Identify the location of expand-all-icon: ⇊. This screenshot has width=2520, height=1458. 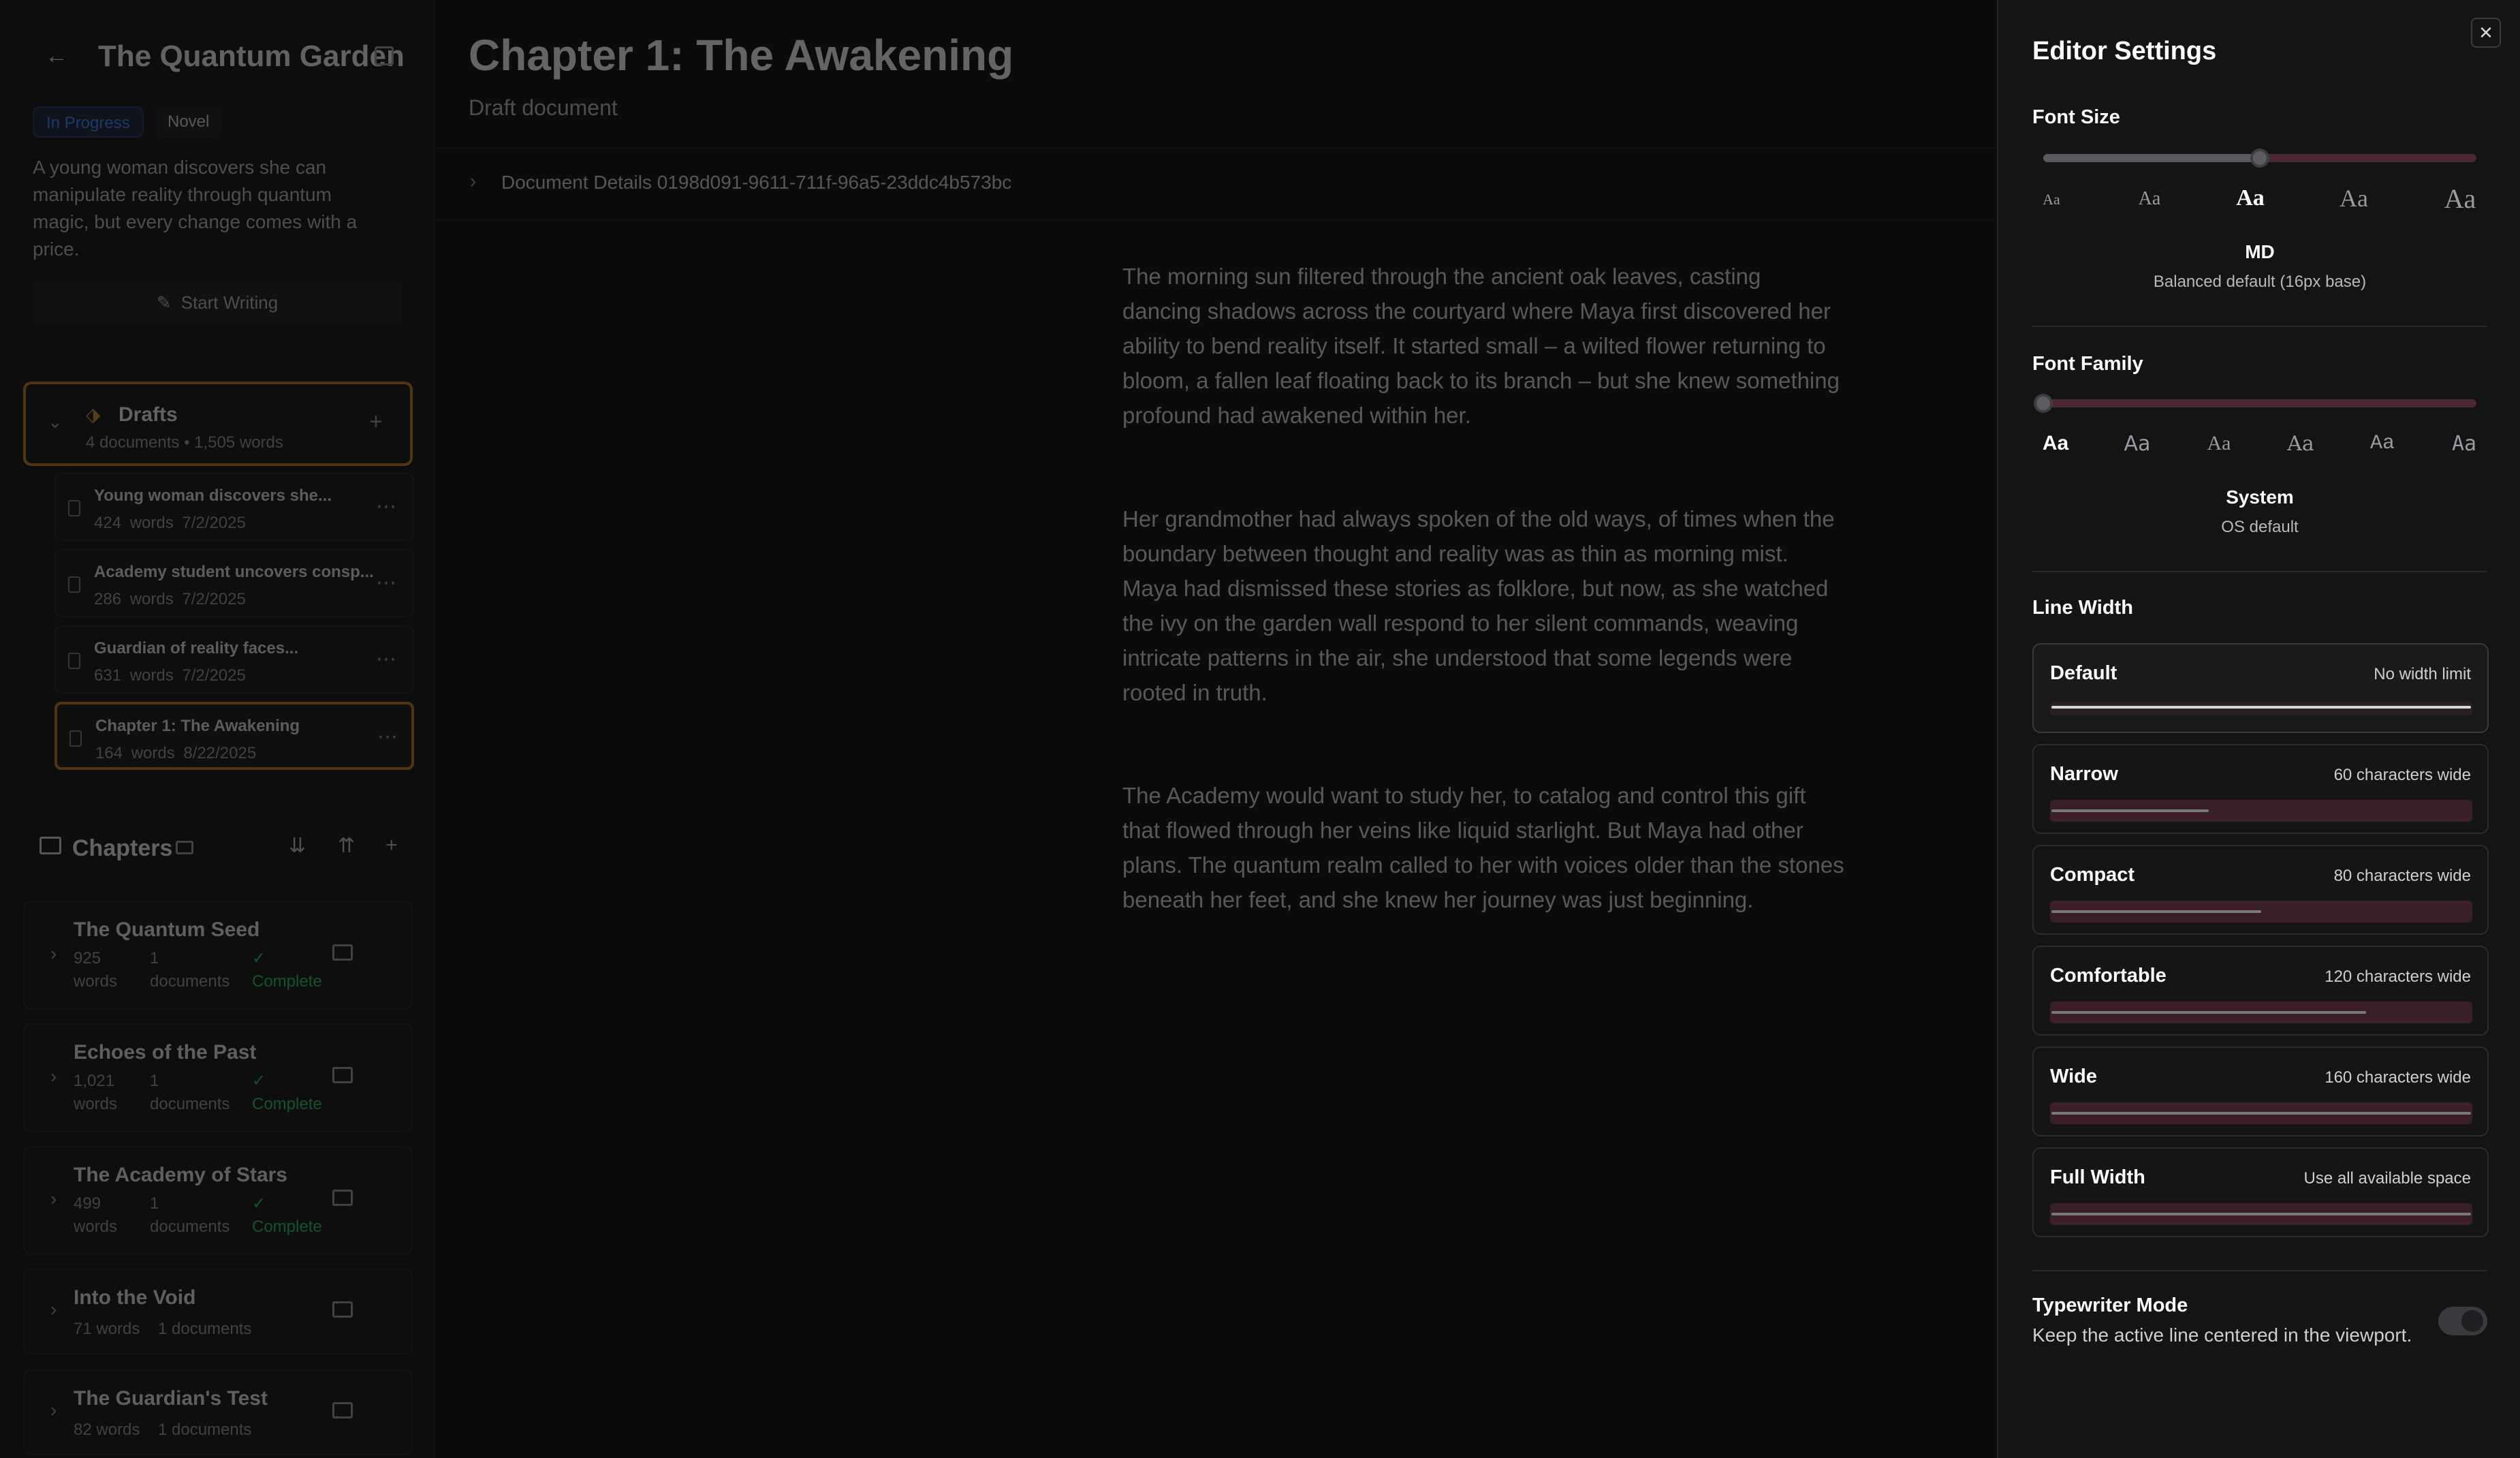
(297, 846).